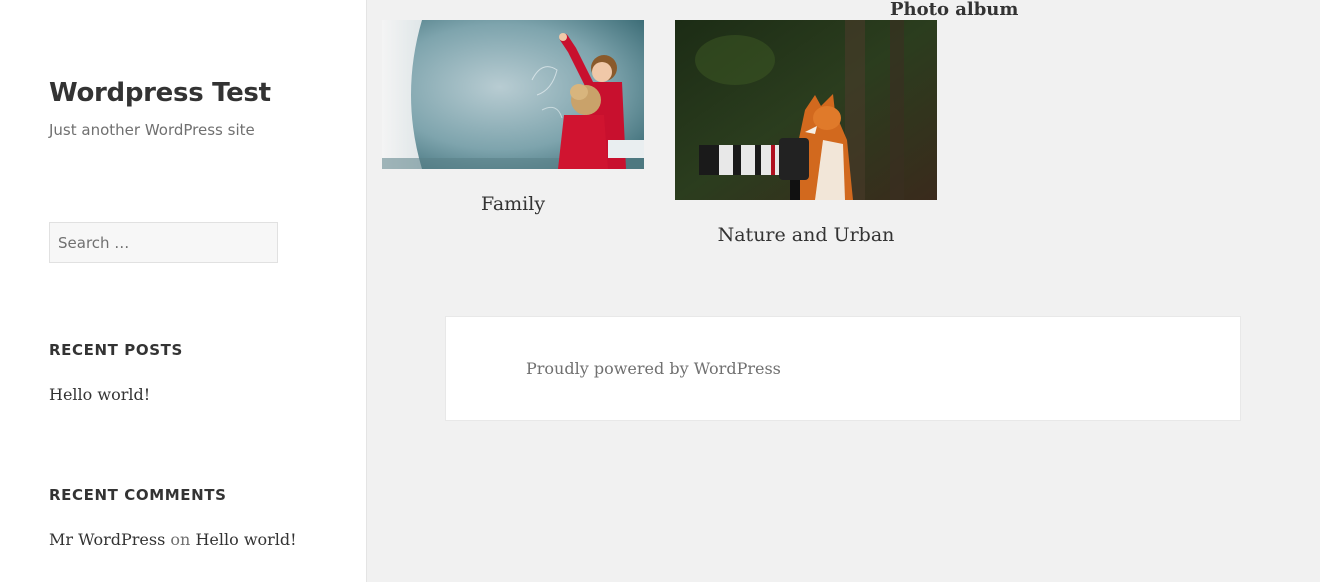 The image size is (1320, 582). Describe the element at coordinates (160, 93) in the screenshot. I see `site-title: Wordpress Test` at that location.